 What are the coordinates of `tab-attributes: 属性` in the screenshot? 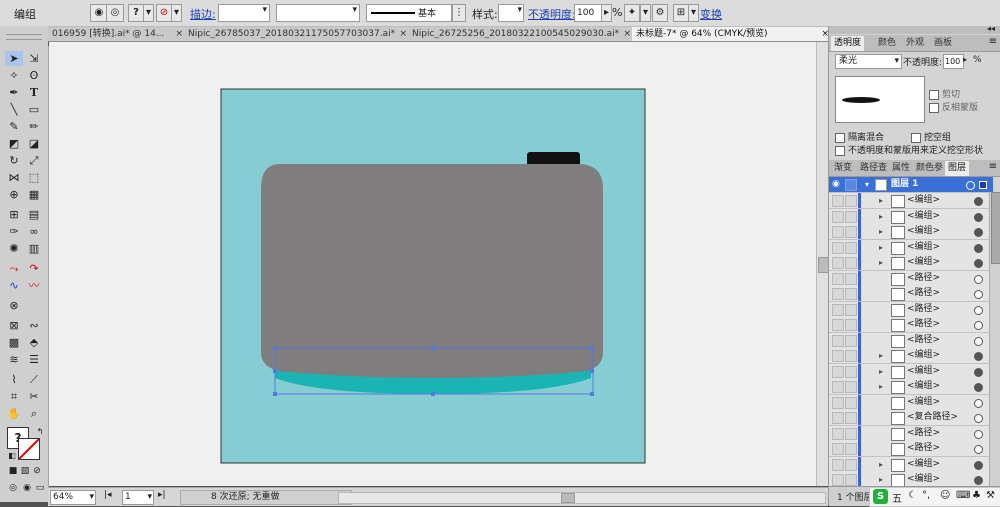 It's located at (901, 168).